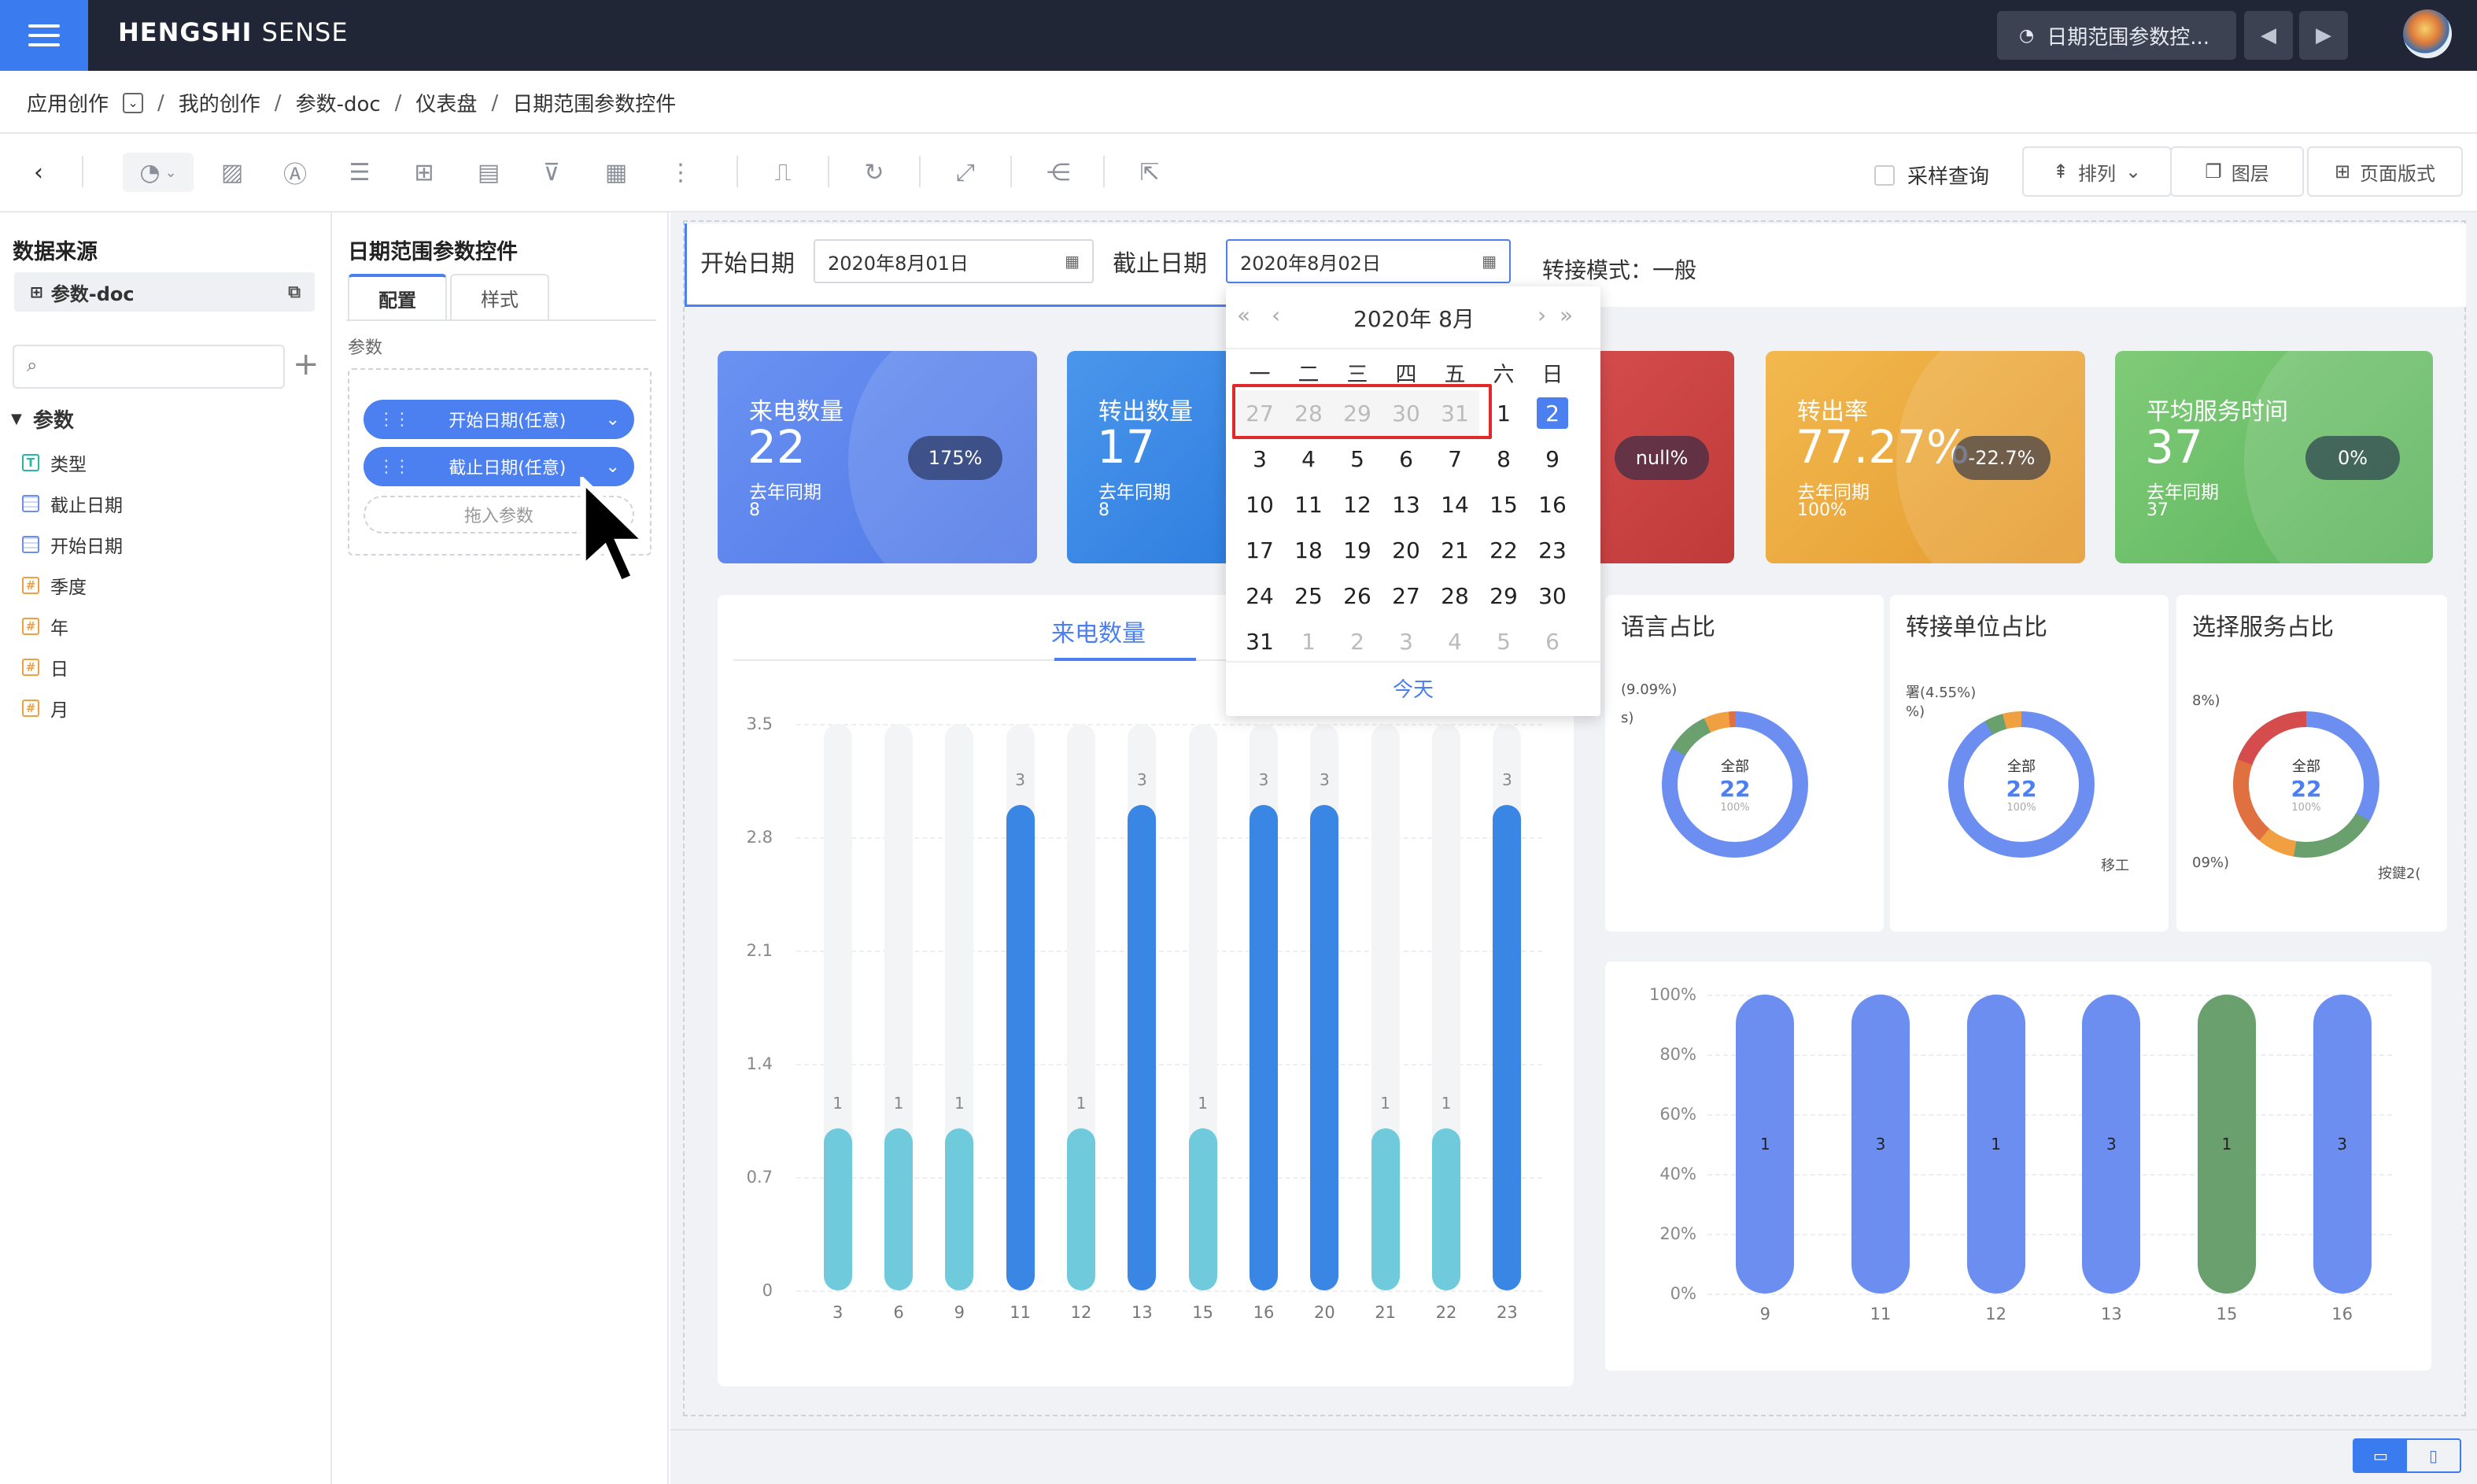 The height and width of the screenshot is (1484, 2477). I want to click on calendar-day: 13, so click(1406, 504).